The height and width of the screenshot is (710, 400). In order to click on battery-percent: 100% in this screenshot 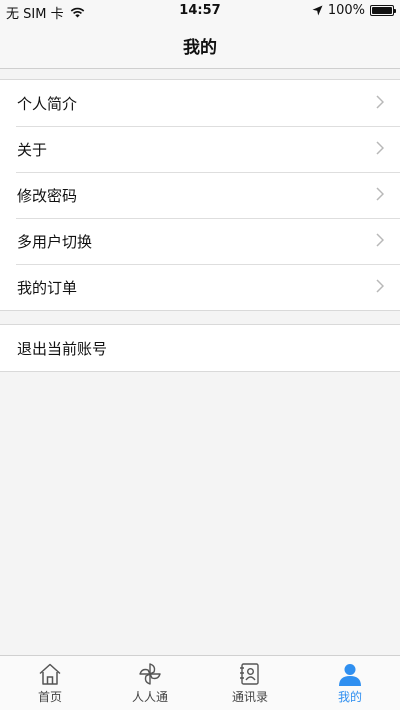, I will do `click(346, 10)`.